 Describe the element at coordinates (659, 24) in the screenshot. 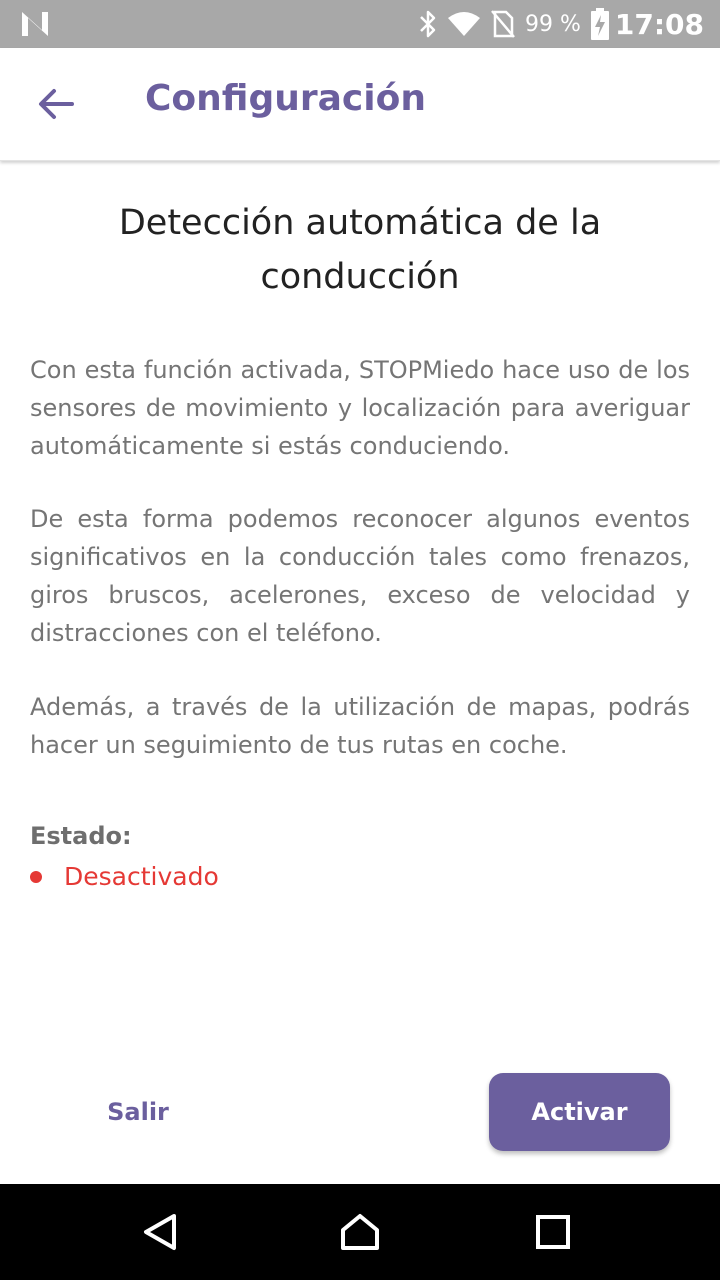

I see `clock: 17:08` at that location.